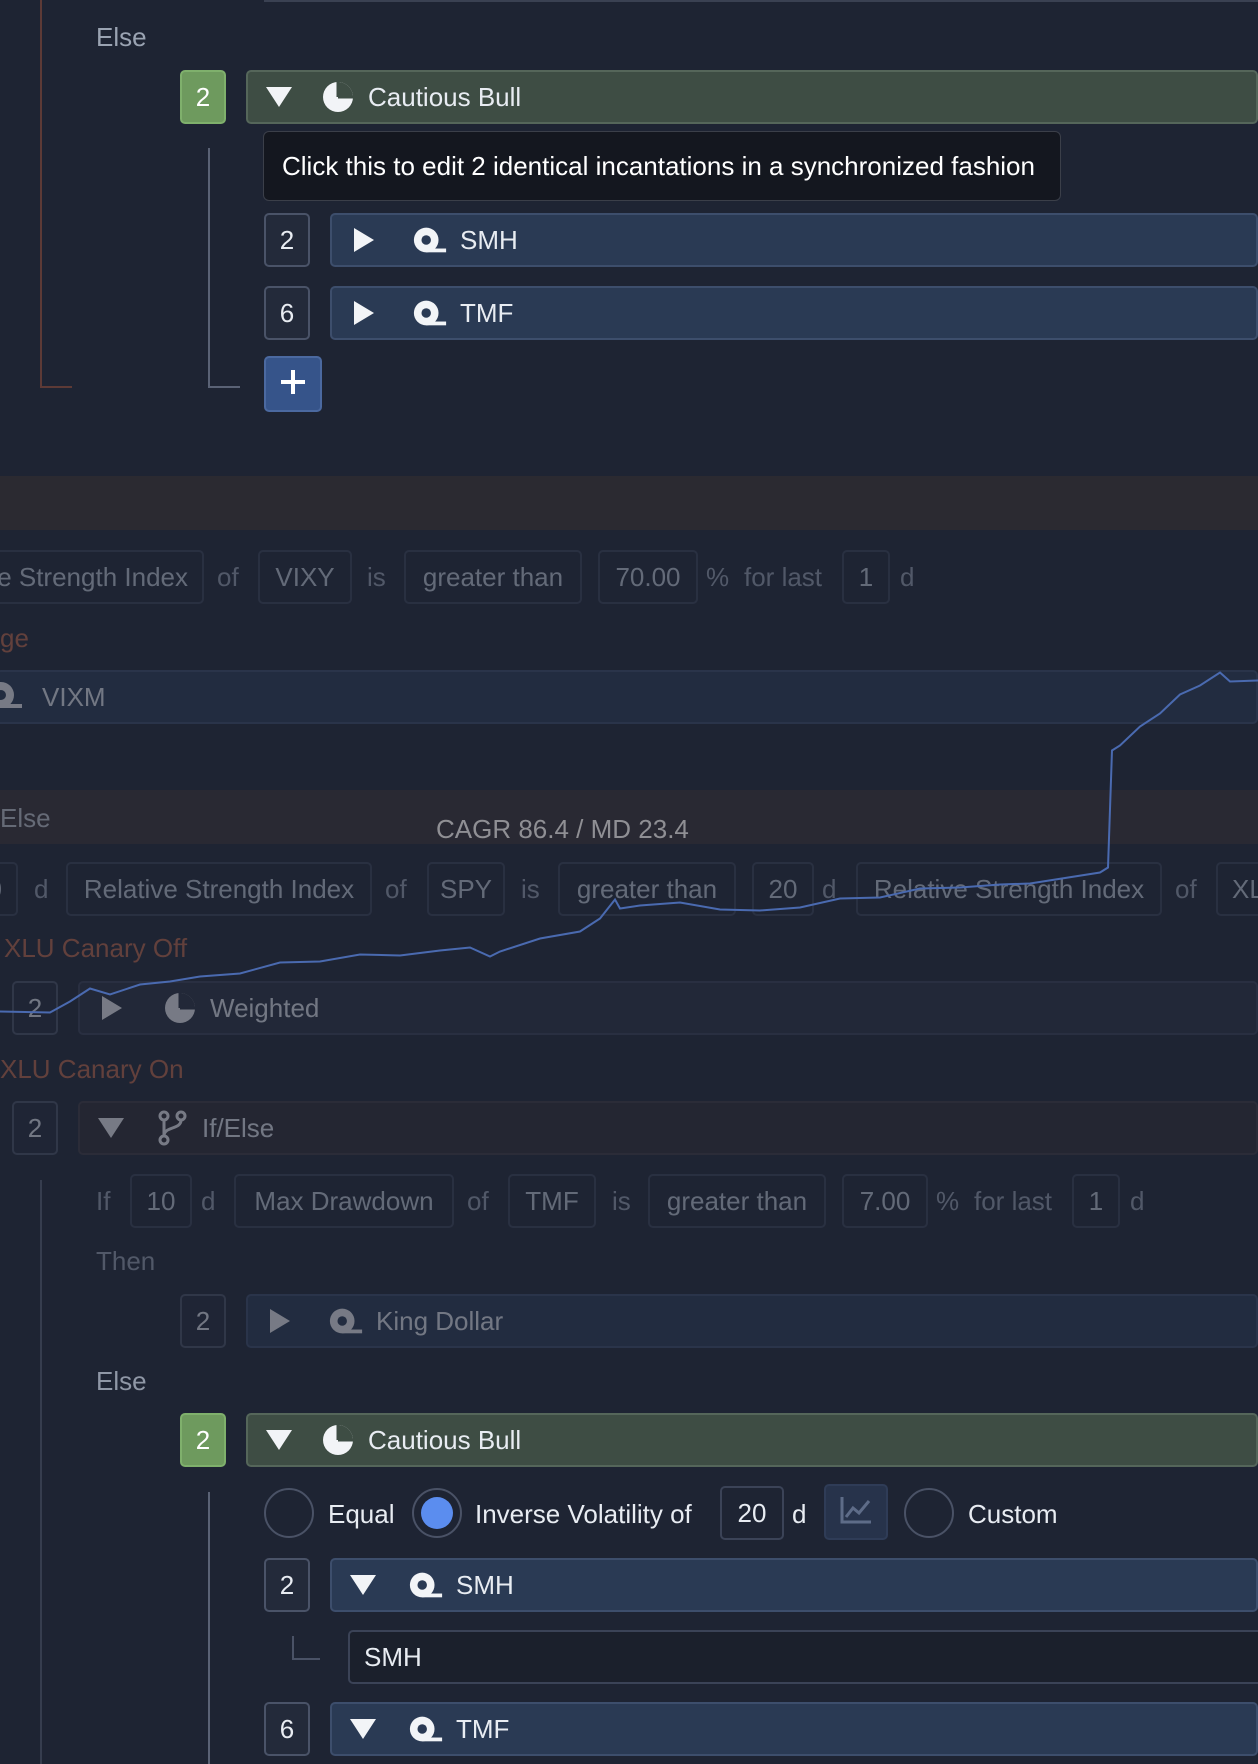  I want to click on ticker-input-value: SMH, so click(393, 1657).